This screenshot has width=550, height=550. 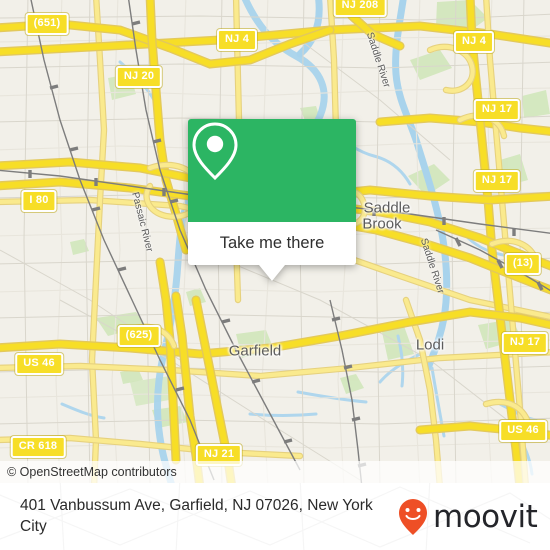 What do you see at coordinates (272, 170) in the screenshot?
I see `callout-header` at bounding box center [272, 170].